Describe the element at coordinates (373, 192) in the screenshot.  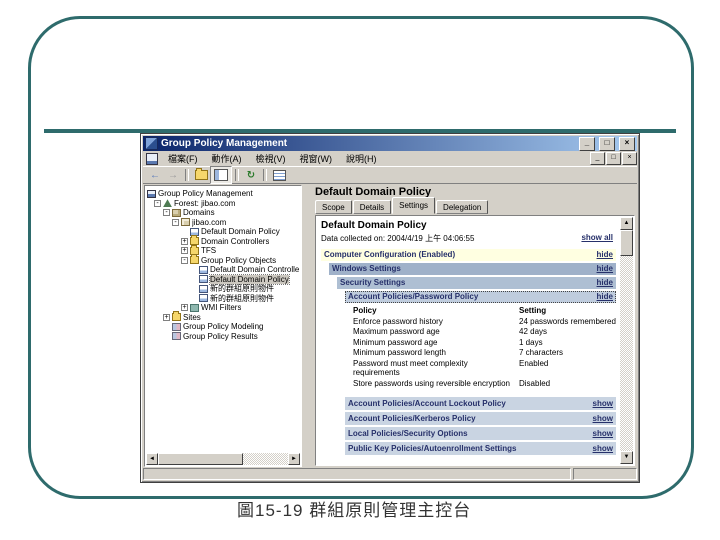
I see `pane-title: Default Domain Policy` at that location.